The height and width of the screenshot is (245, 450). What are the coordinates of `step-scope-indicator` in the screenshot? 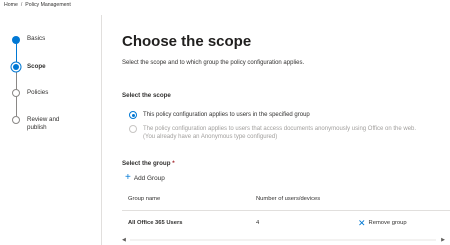 It's located at (16, 67).